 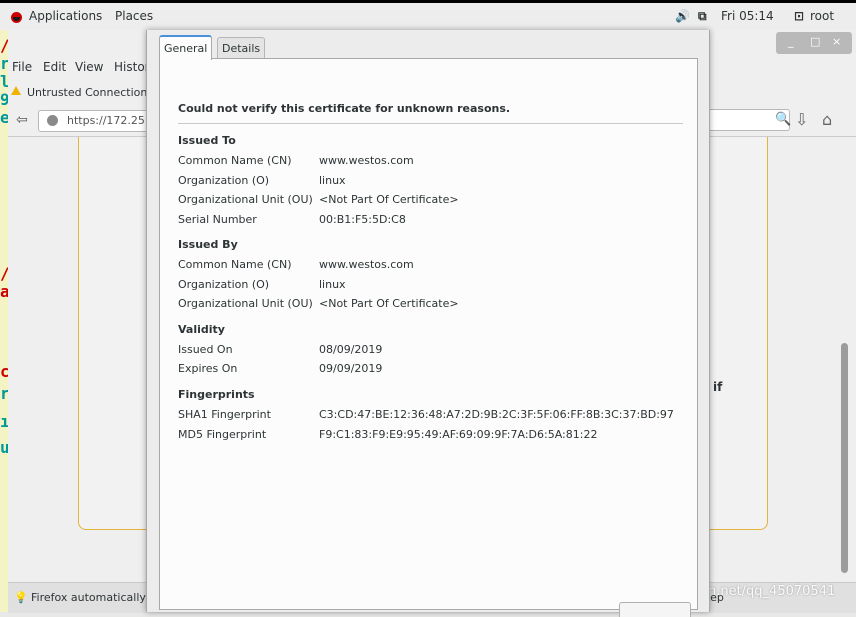 I want to click on section-fingerprints: Fingerprints, so click(x=216, y=394).